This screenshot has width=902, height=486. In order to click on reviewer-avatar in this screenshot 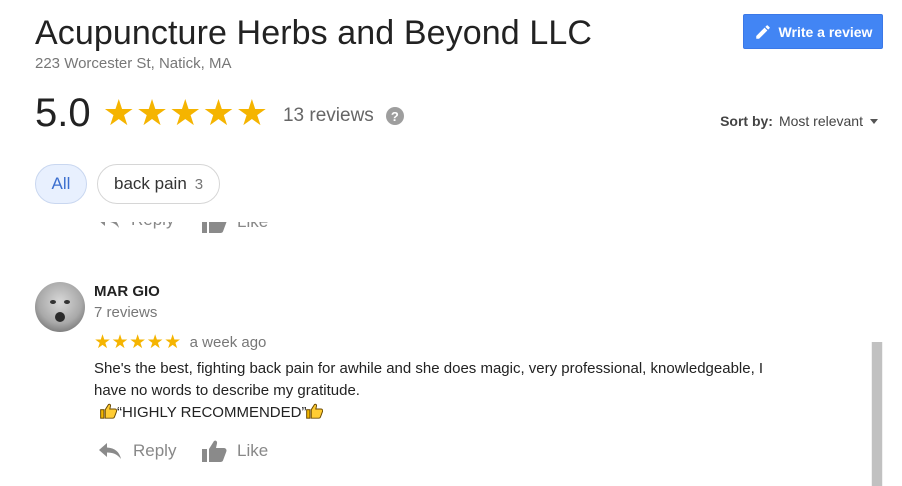, I will do `click(60, 307)`.